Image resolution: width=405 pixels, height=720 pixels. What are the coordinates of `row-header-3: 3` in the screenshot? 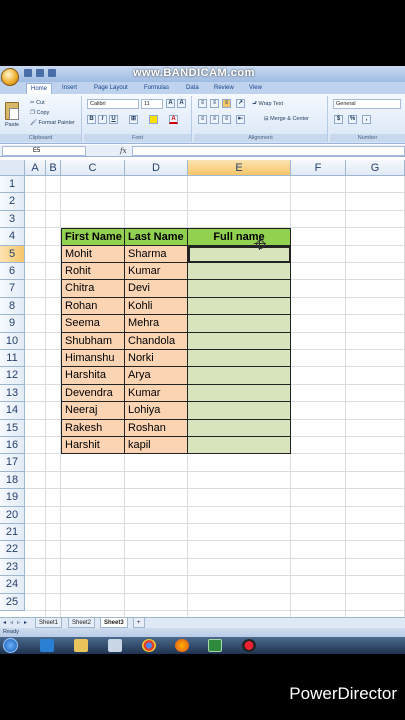 It's located at (12, 219).